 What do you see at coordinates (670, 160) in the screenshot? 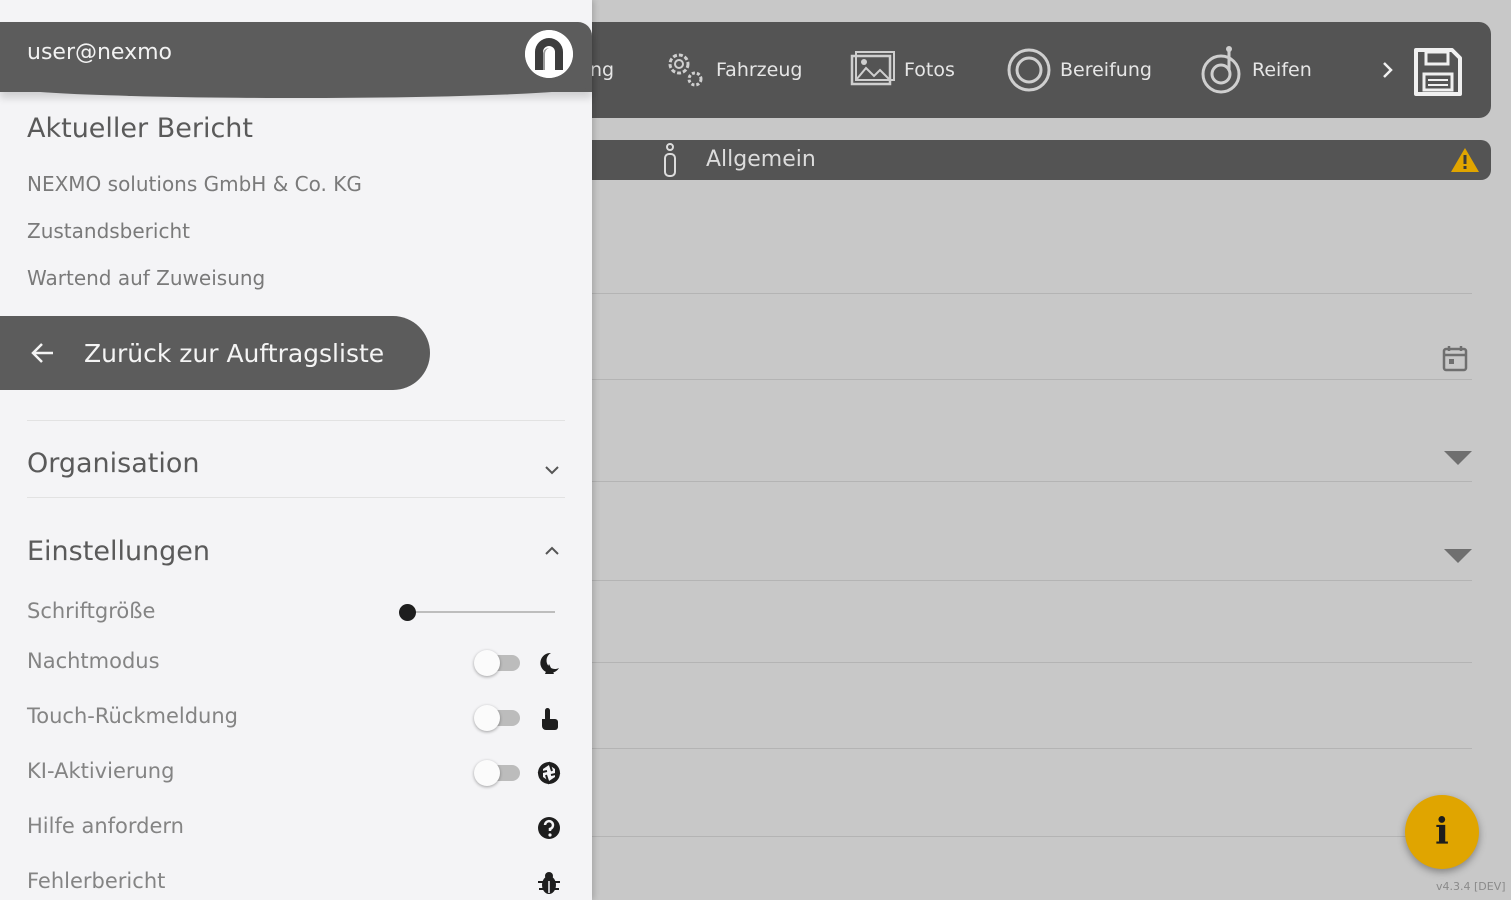
I see `info-icon` at bounding box center [670, 160].